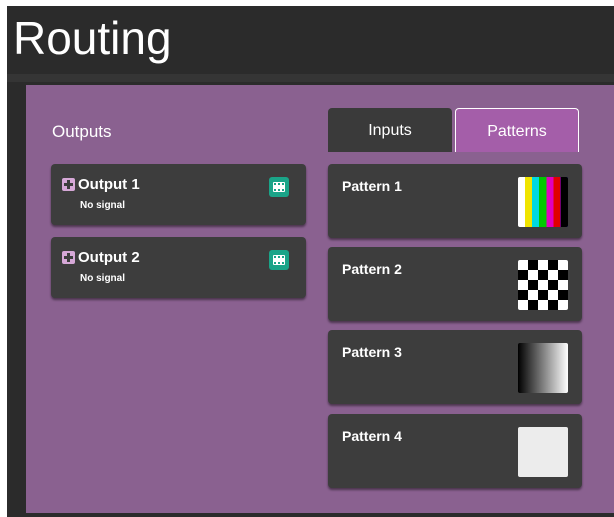  I want to click on outputs-heading: Outputs, so click(82, 131).